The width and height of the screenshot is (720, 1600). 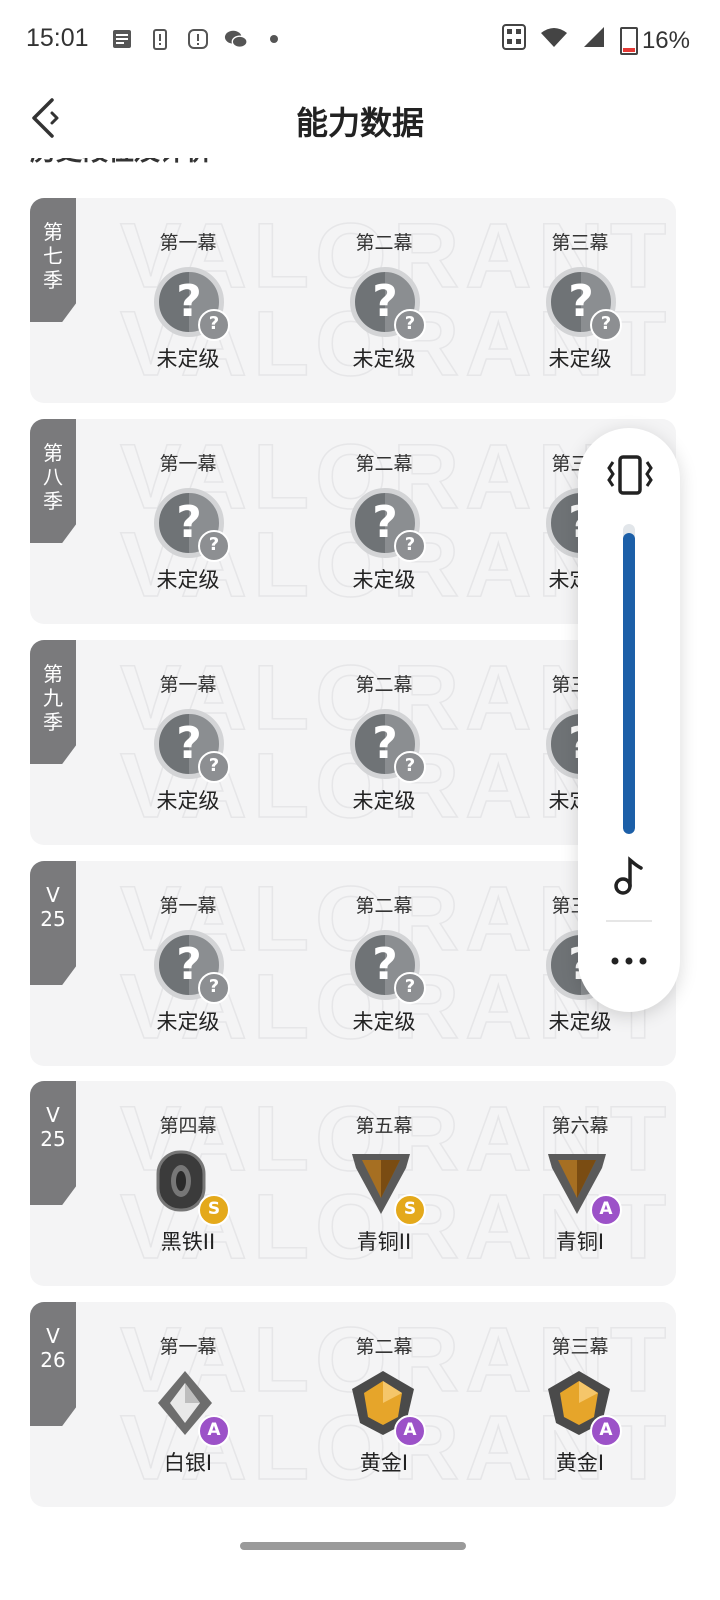 What do you see at coordinates (628, 40) in the screenshot?
I see `battery-icon` at bounding box center [628, 40].